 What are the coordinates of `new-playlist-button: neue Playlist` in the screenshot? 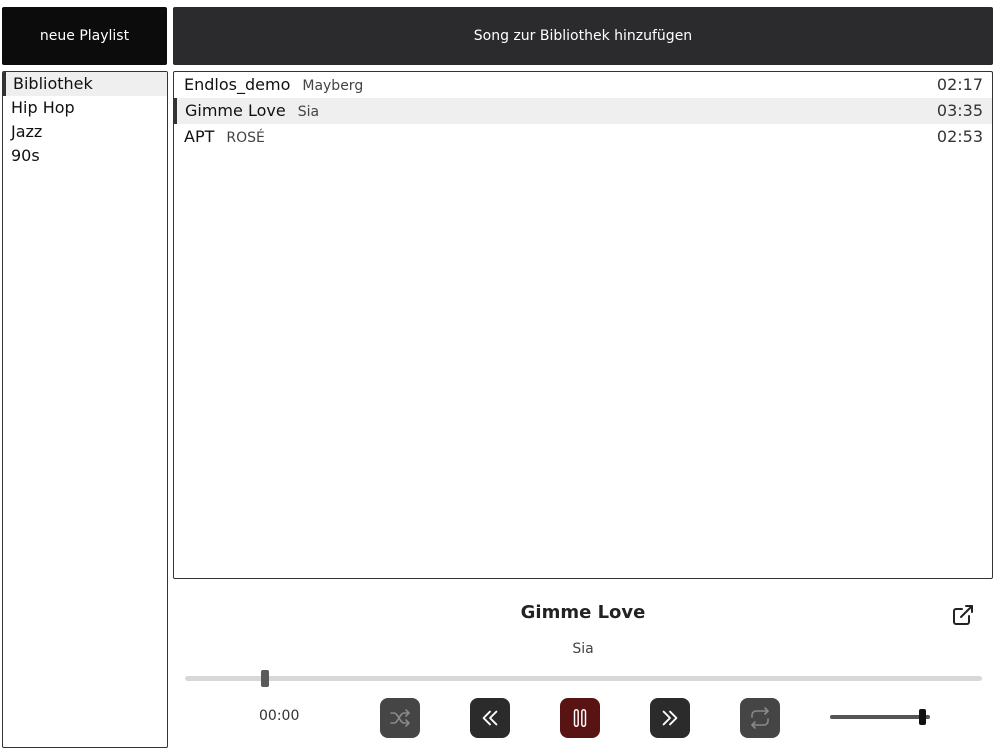 It's located at (84, 36).